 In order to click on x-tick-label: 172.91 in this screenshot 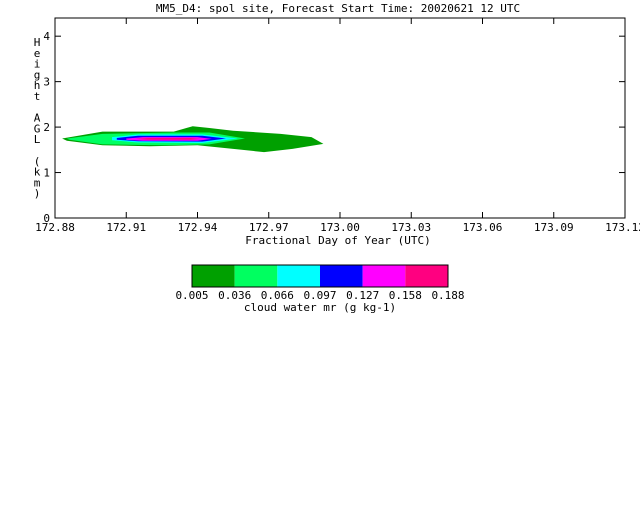, I will do `click(126, 227)`.